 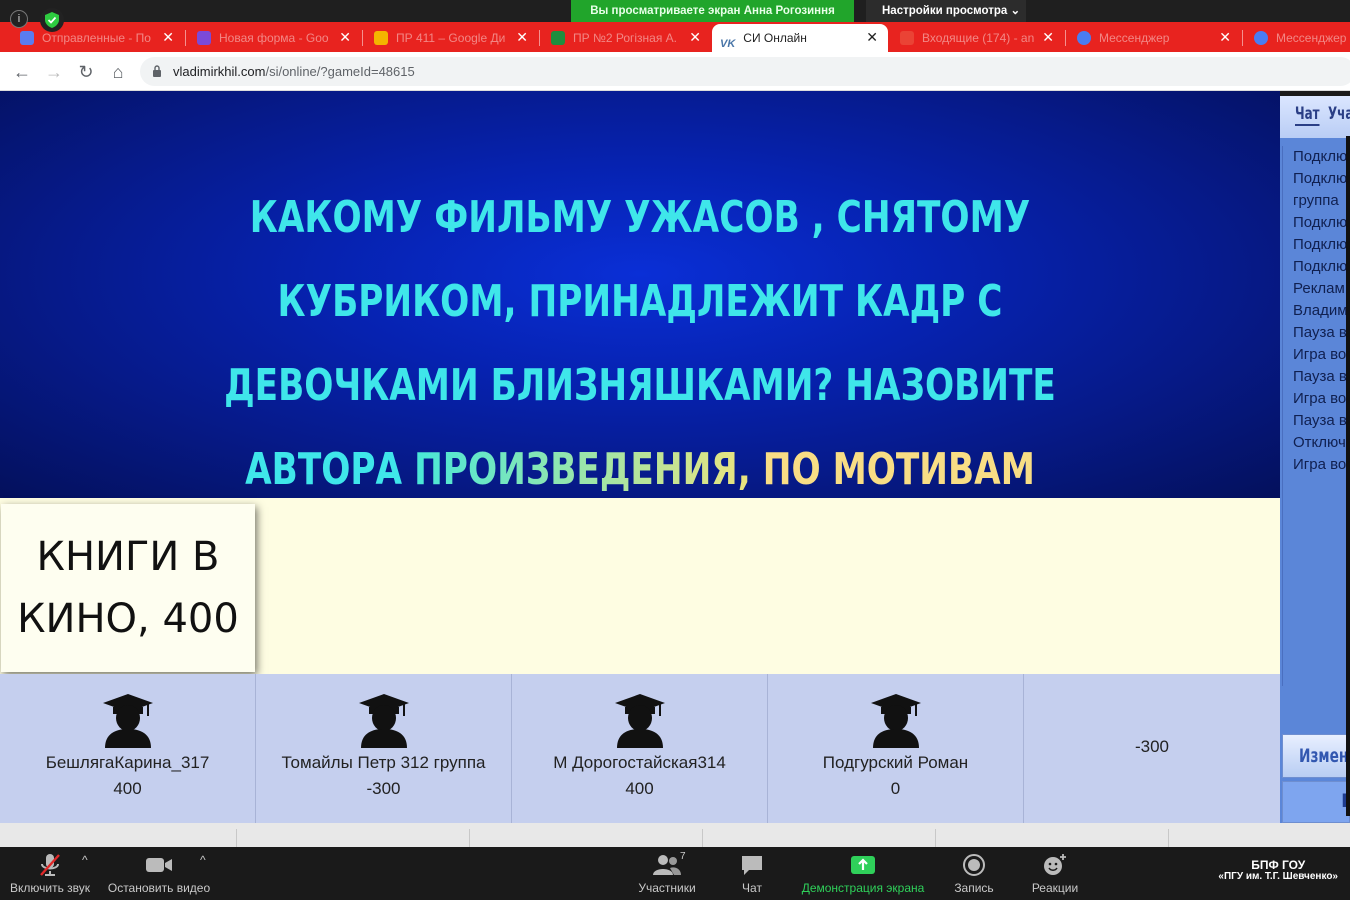 I want to click on browser-tab: Мессенджер ✕, so click(x=1155, y=38).